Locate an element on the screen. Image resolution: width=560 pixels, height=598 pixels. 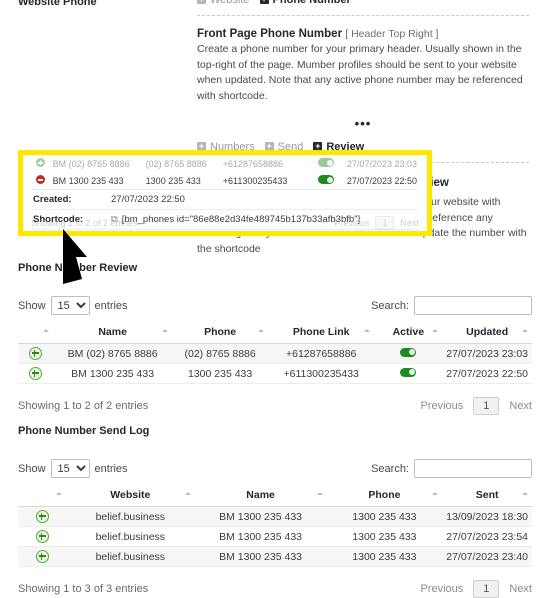
review-col-active: Active is located at coordinates (408, 333).